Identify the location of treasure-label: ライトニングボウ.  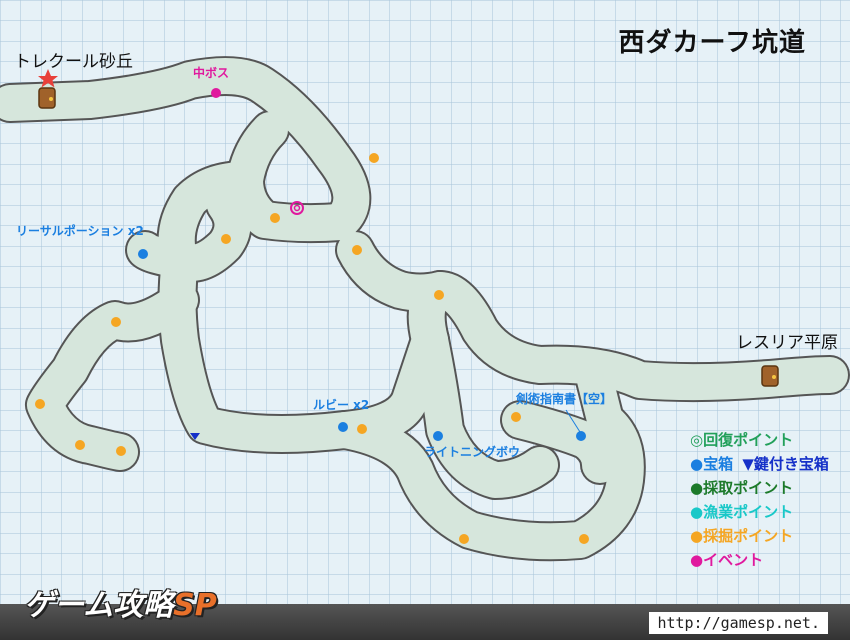
(472, 452).